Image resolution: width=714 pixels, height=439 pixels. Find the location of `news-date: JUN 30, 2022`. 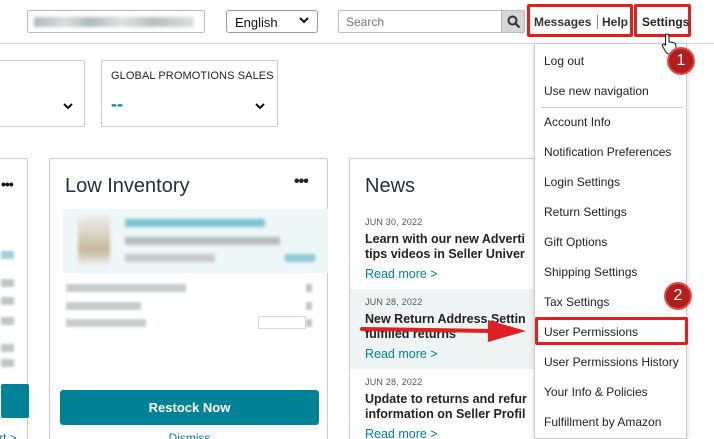

news-date: JUN 30, 2022 is located at coordinates (394, 222).